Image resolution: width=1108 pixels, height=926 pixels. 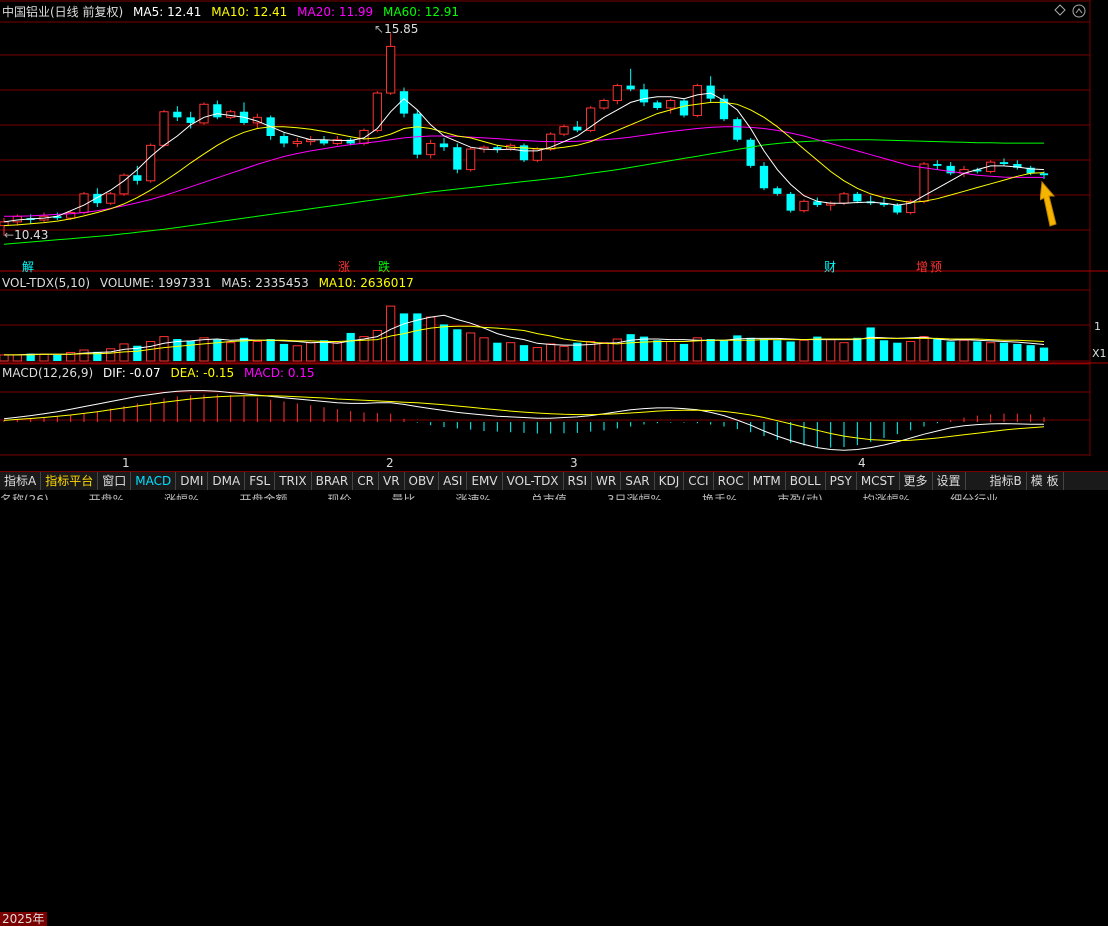 I want to click on tab-dmi: DMI, so click(x=192, y=481).